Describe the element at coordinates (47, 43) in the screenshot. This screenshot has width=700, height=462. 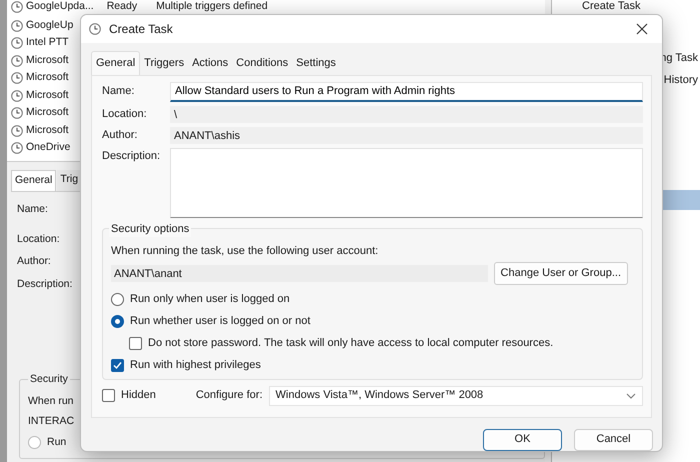
I see `task-name: Intel PTT` at that location.